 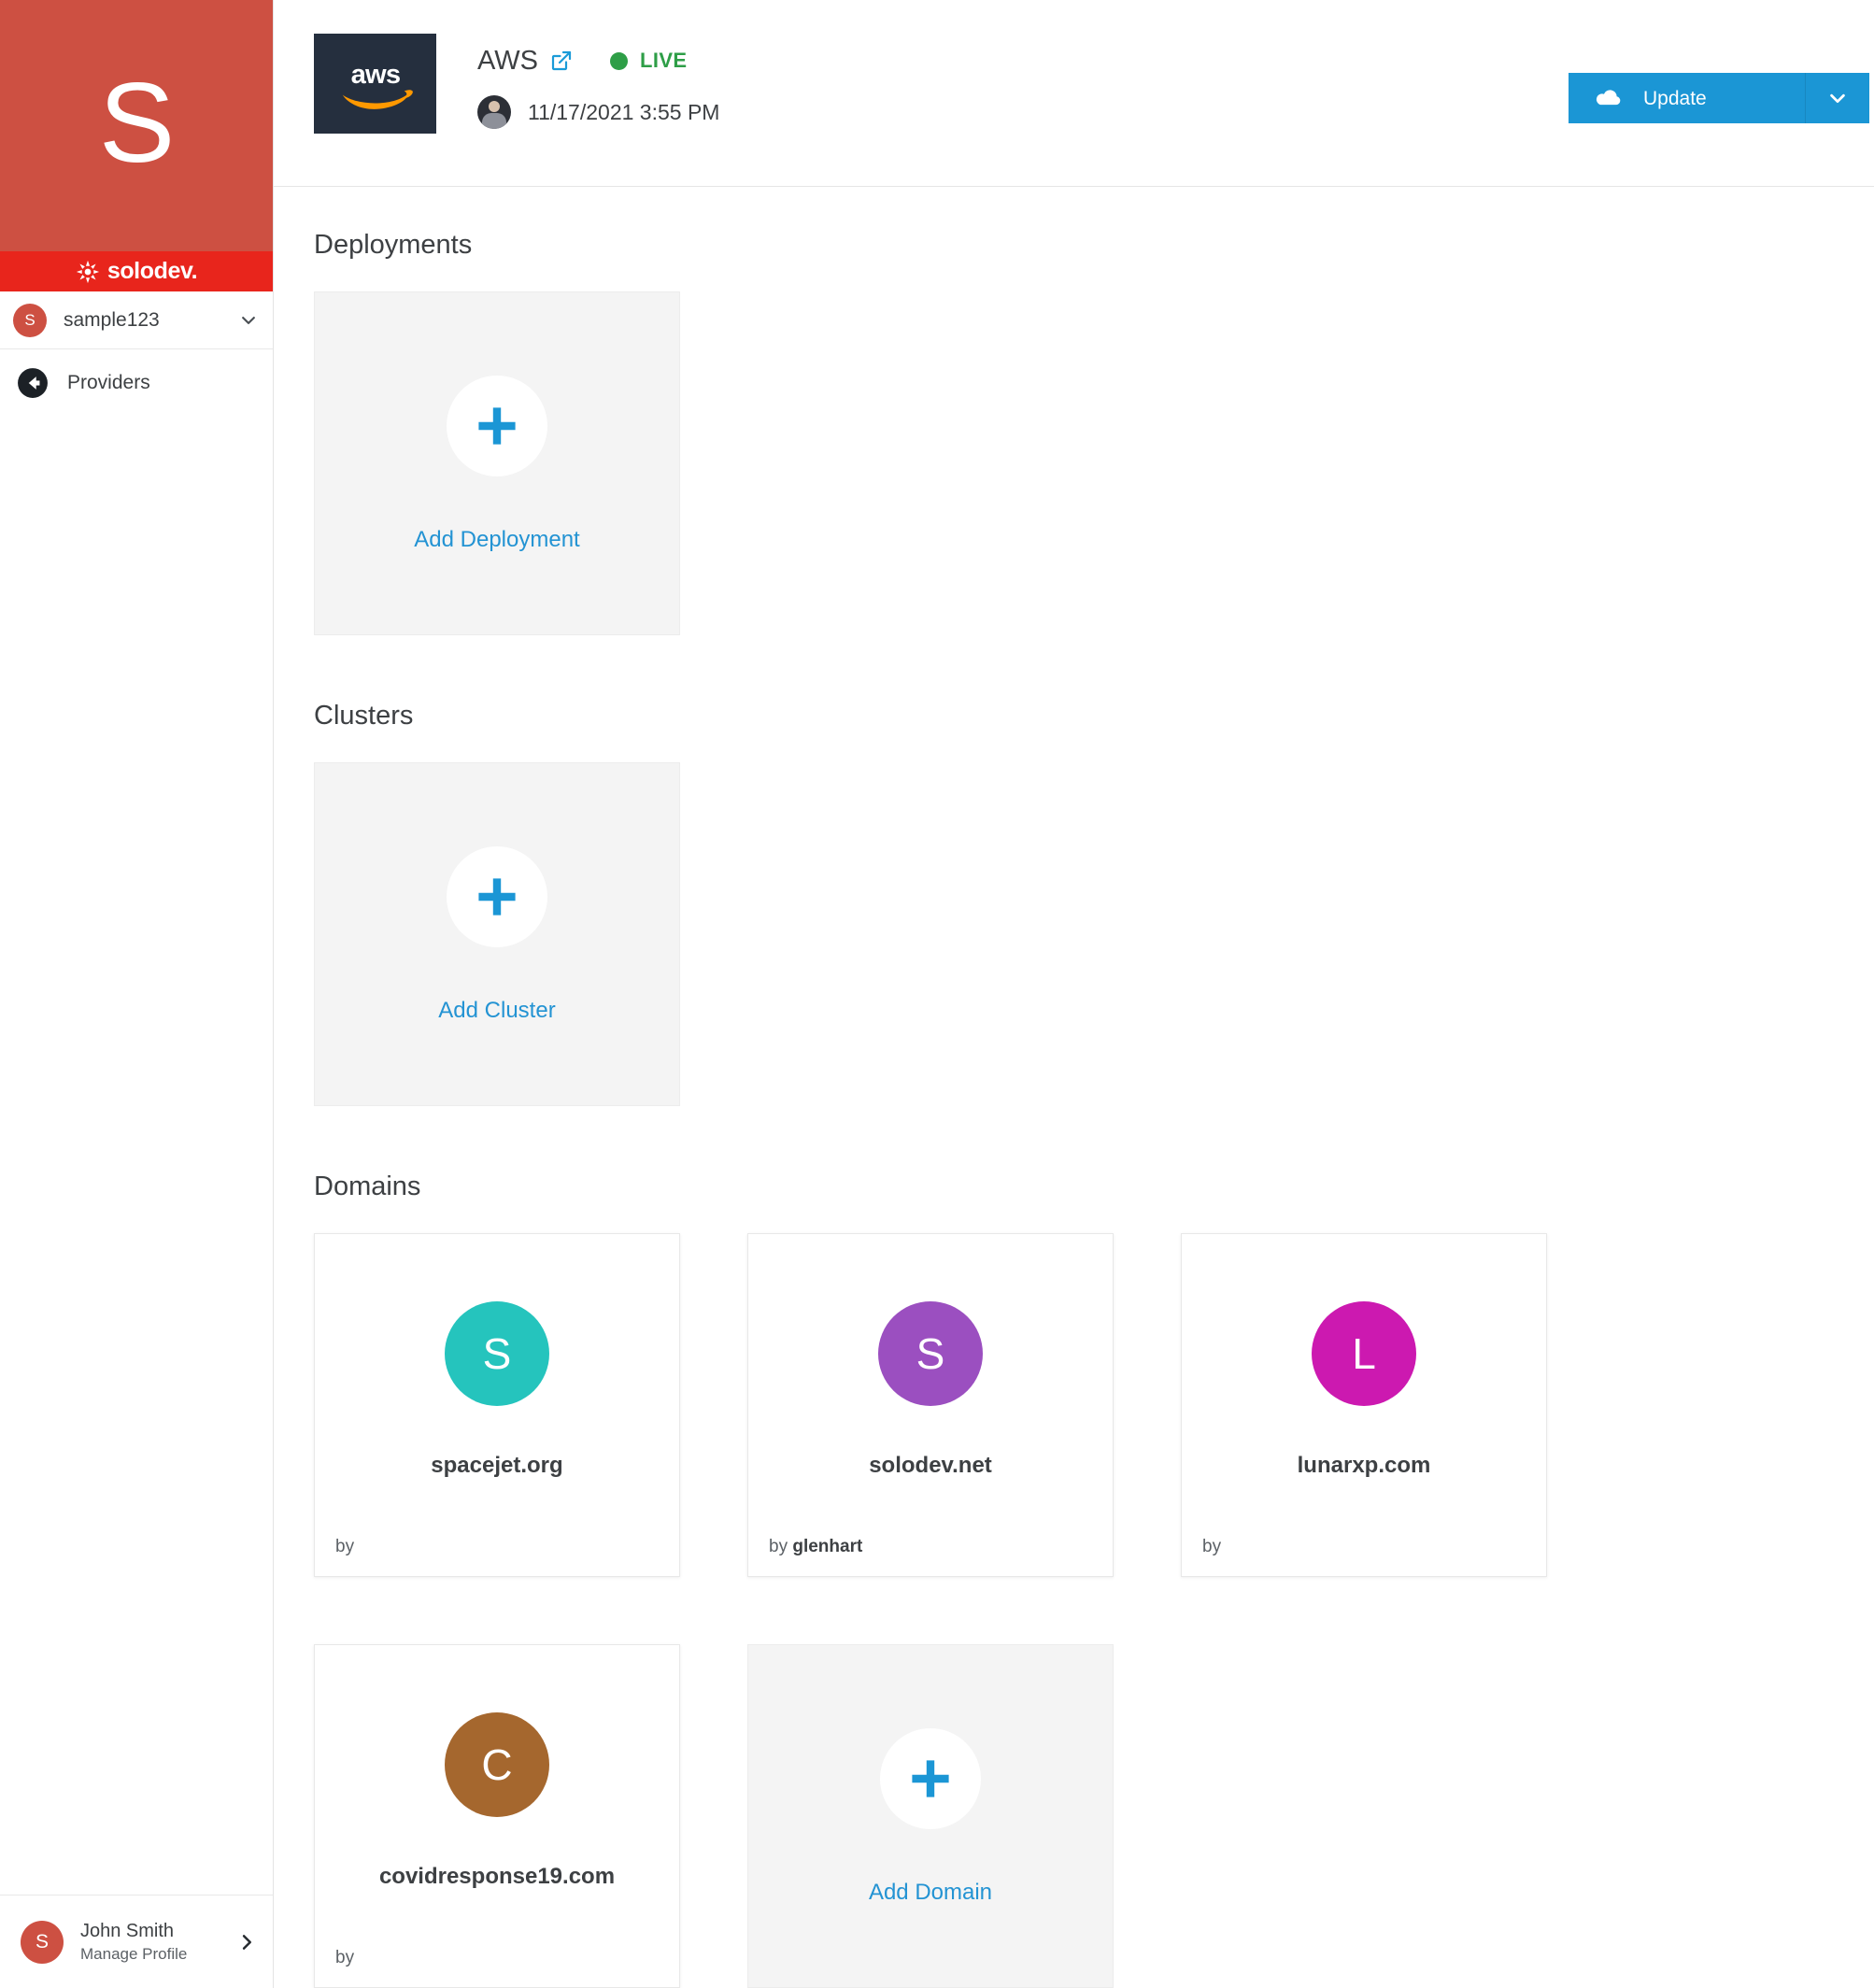 I want to click on account-switcher: S sample123, so click(x=136, y=320).